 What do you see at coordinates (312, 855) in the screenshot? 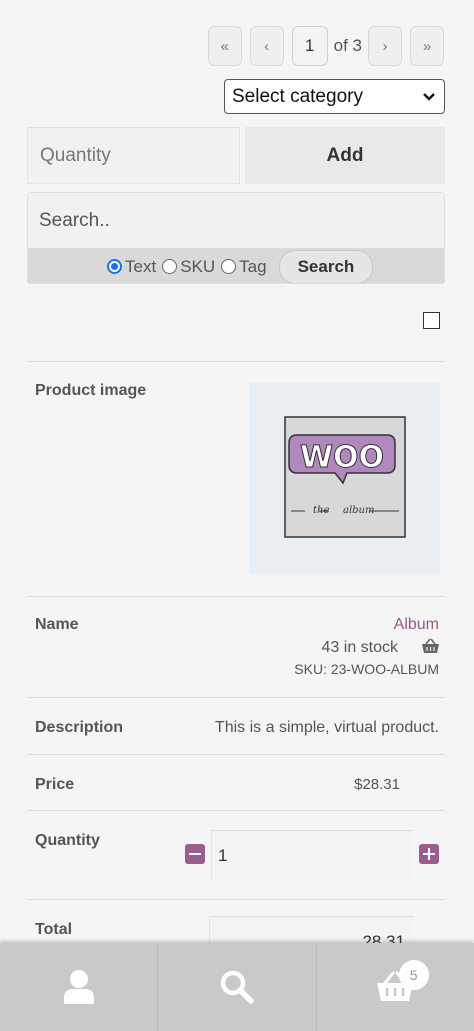
I see `product-quantity-input: 1` at bounding box center [312, 855].